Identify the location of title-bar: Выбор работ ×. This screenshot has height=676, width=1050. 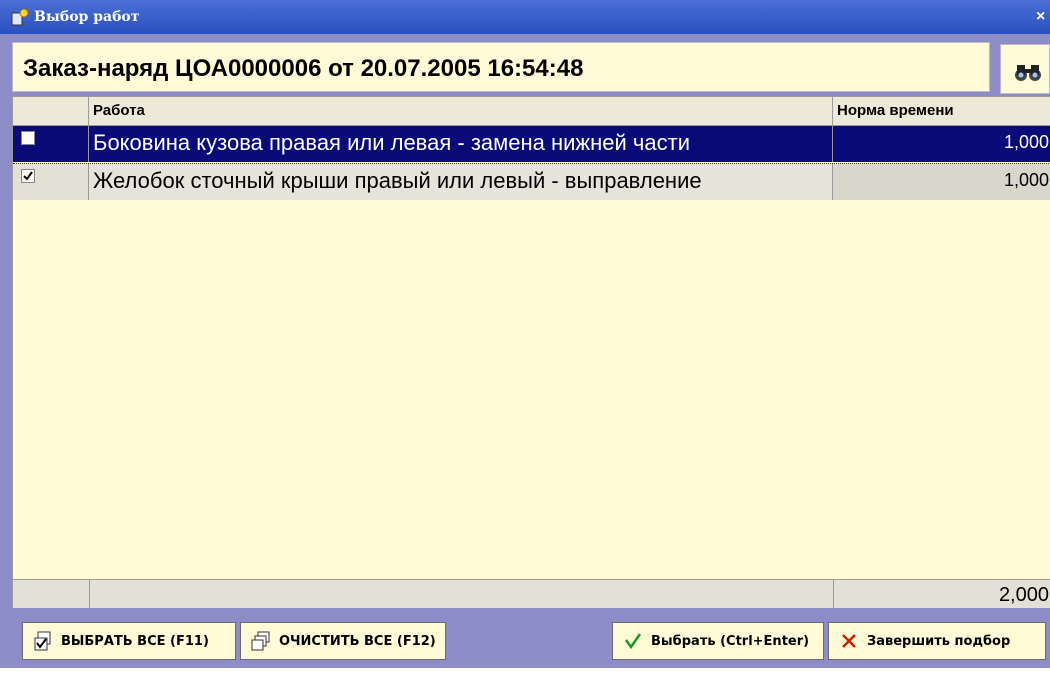
(525, 17).